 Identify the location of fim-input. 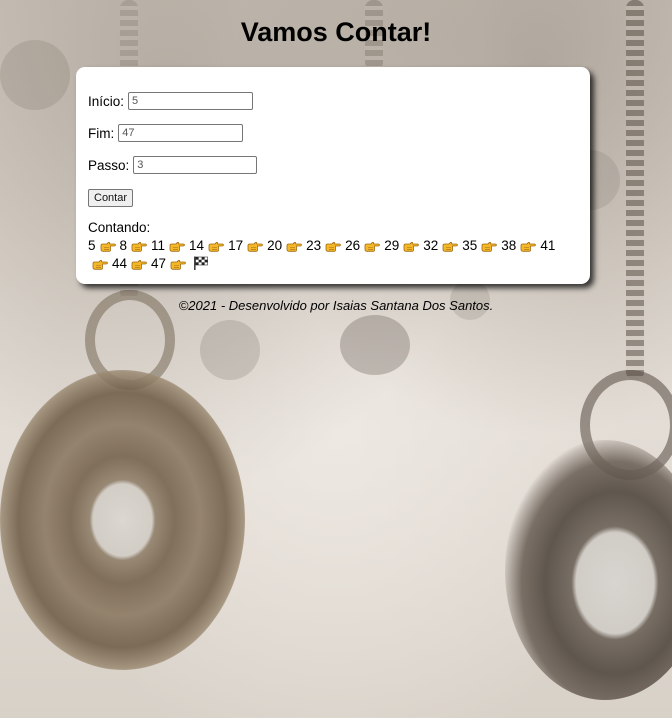
(181, 133).